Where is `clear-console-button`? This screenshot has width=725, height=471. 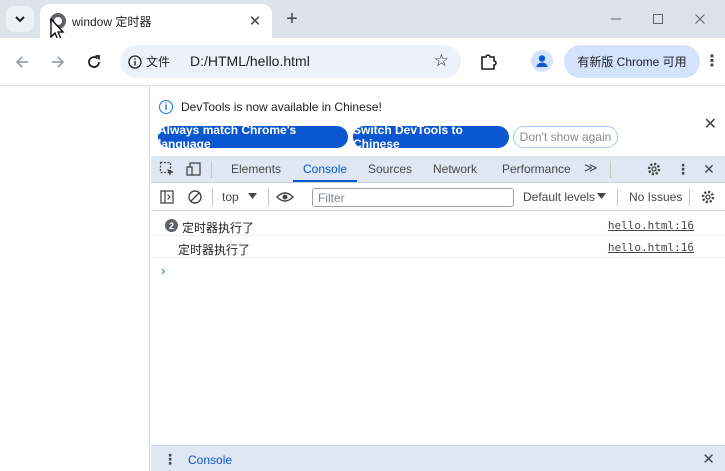 clear-console-button is located at coordinates (195, 197).